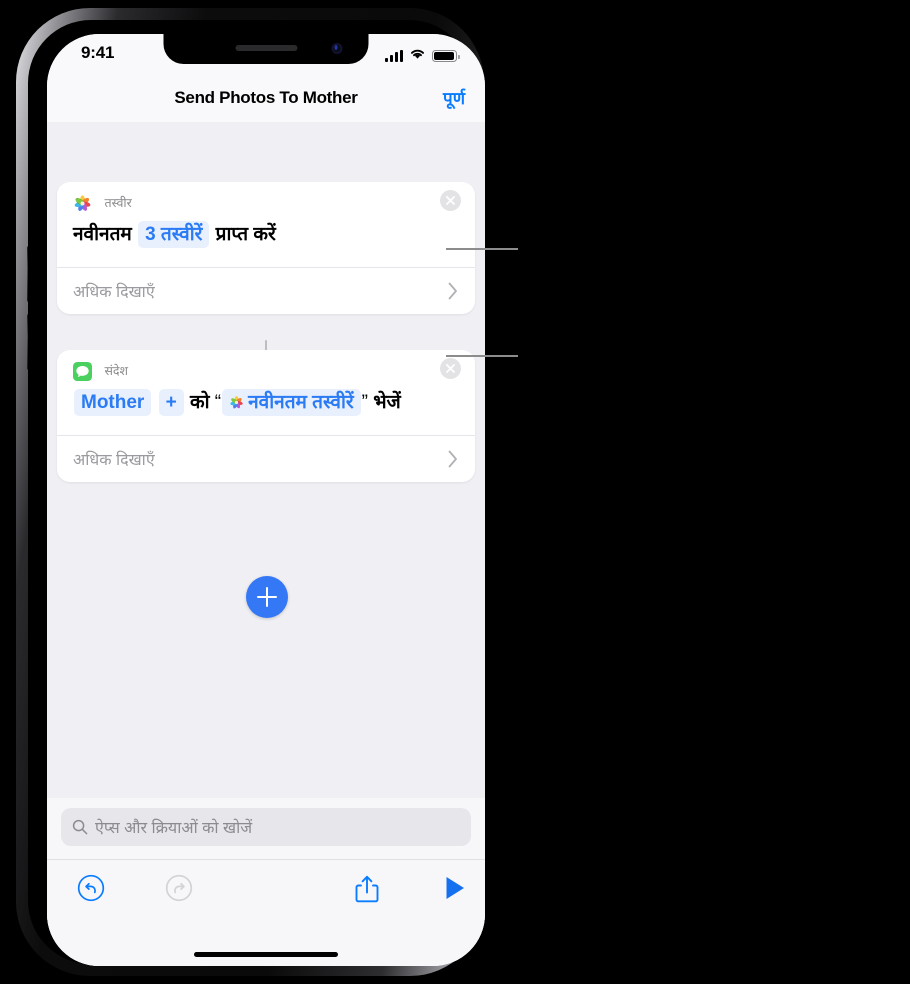  Describe the element at coordinates (200, 402) in the screenshot. I see `action-text-segment: को` at that location.